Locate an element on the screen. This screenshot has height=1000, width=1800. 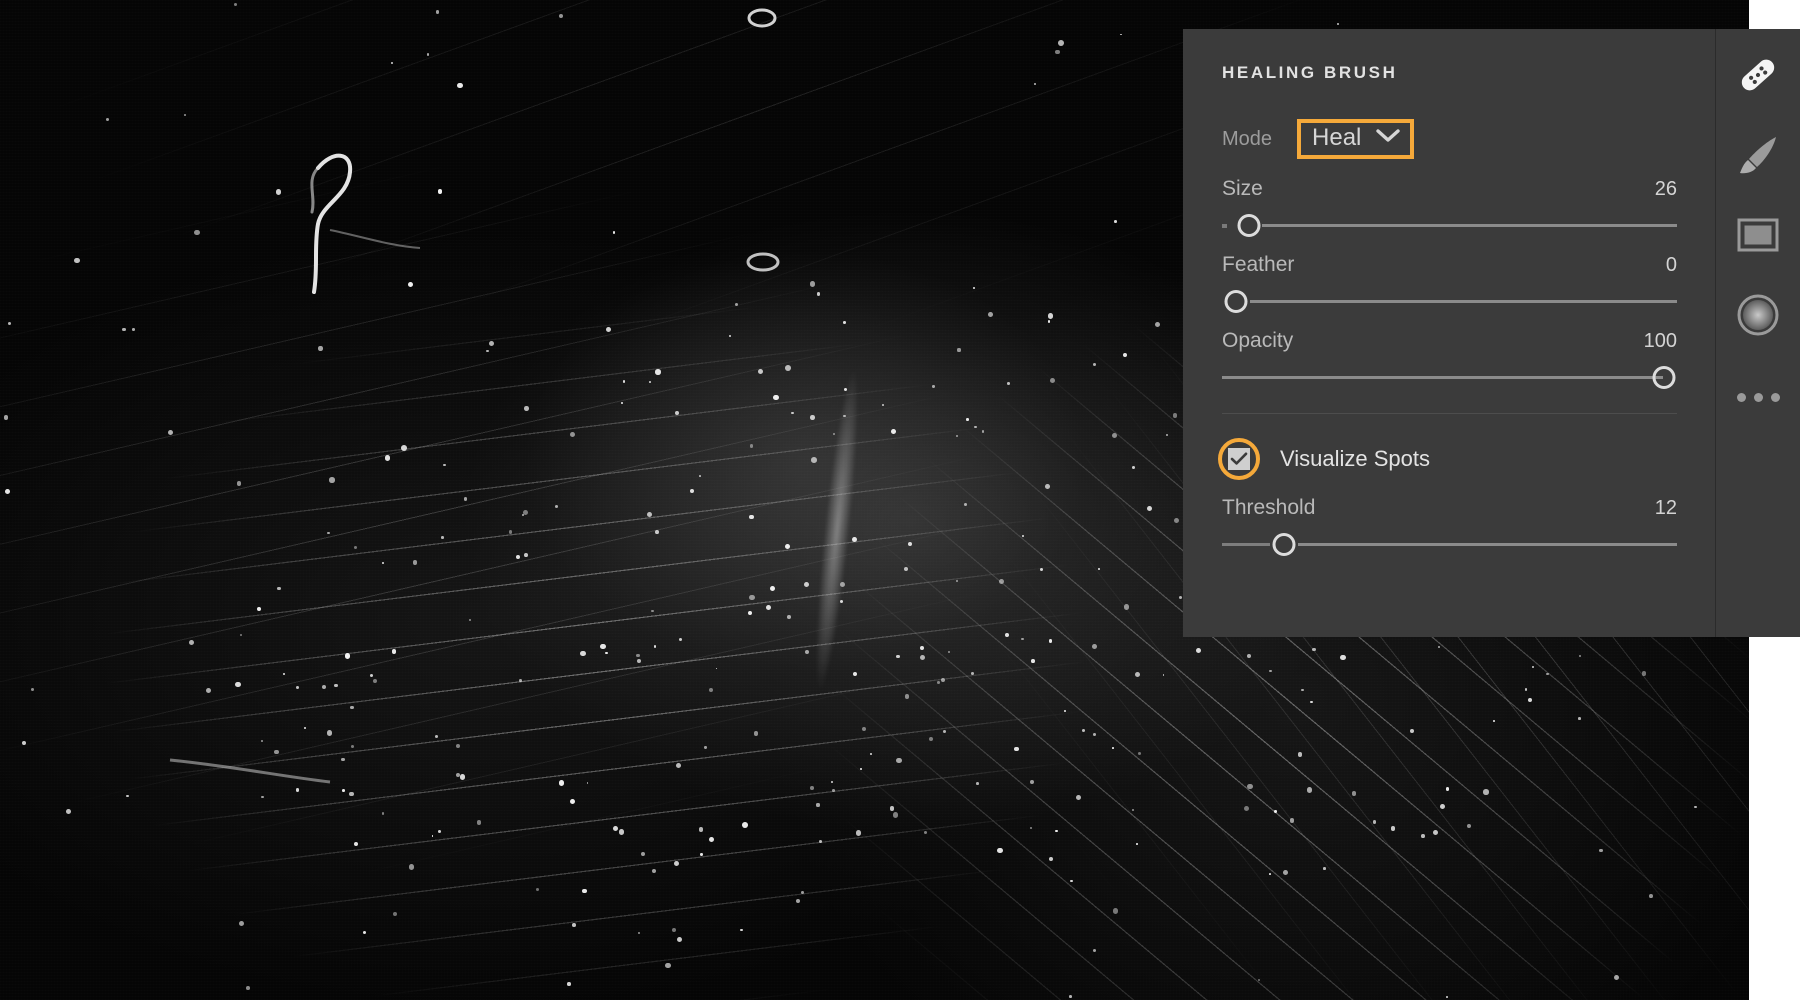
slider-threshold: Threshold 12 is located at coordinates (1449, 529).